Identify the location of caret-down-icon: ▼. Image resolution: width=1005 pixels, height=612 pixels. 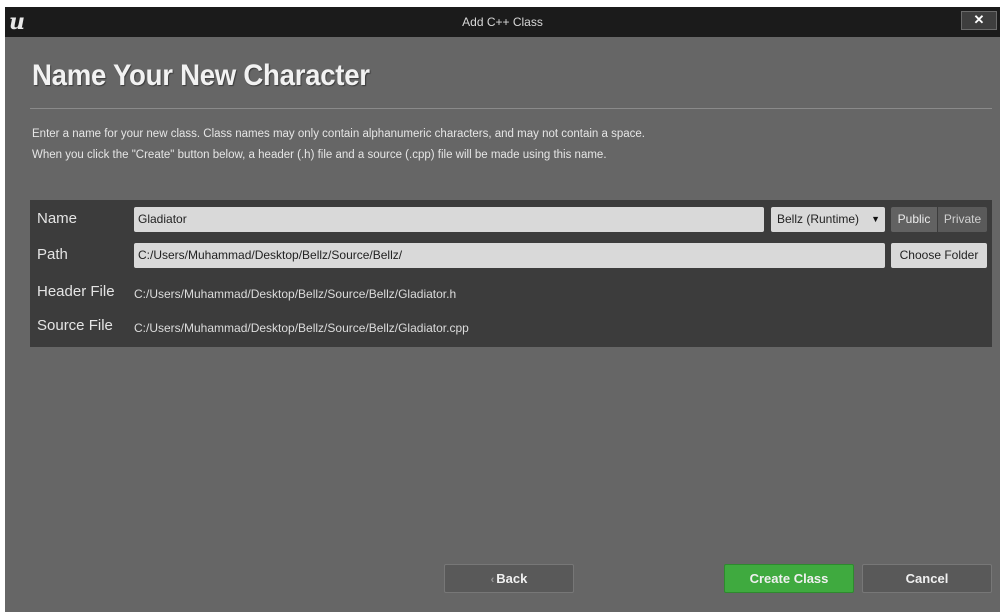
(875, 219).